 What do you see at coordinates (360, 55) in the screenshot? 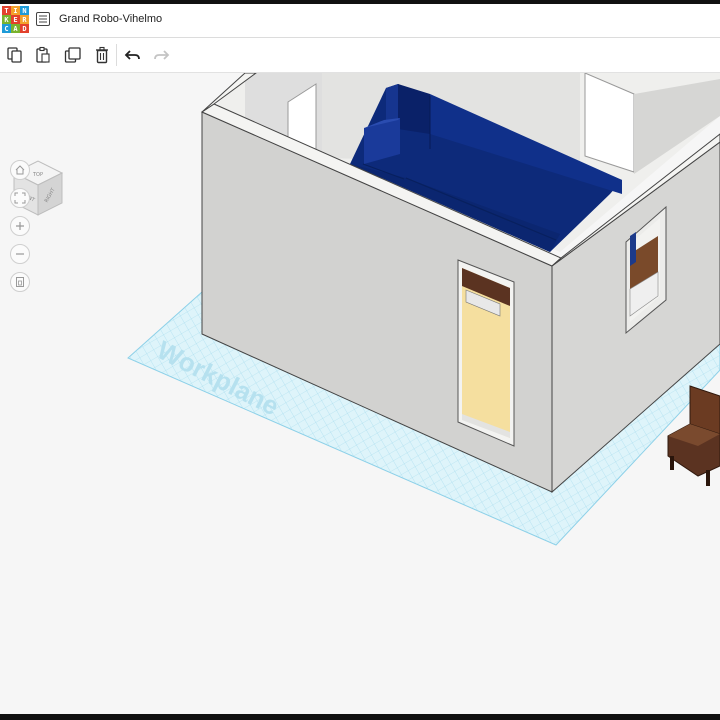
I see `edit-toolbar` at bounding box center [360, 55].